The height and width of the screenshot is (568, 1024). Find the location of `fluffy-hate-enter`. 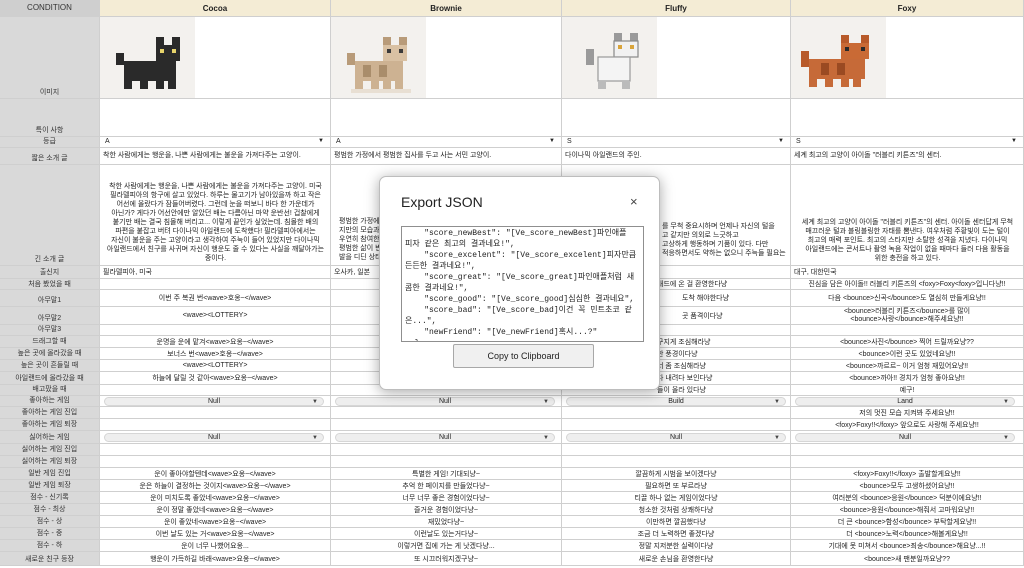

fluffy-hate-enter is located at coordinates (676, 449).